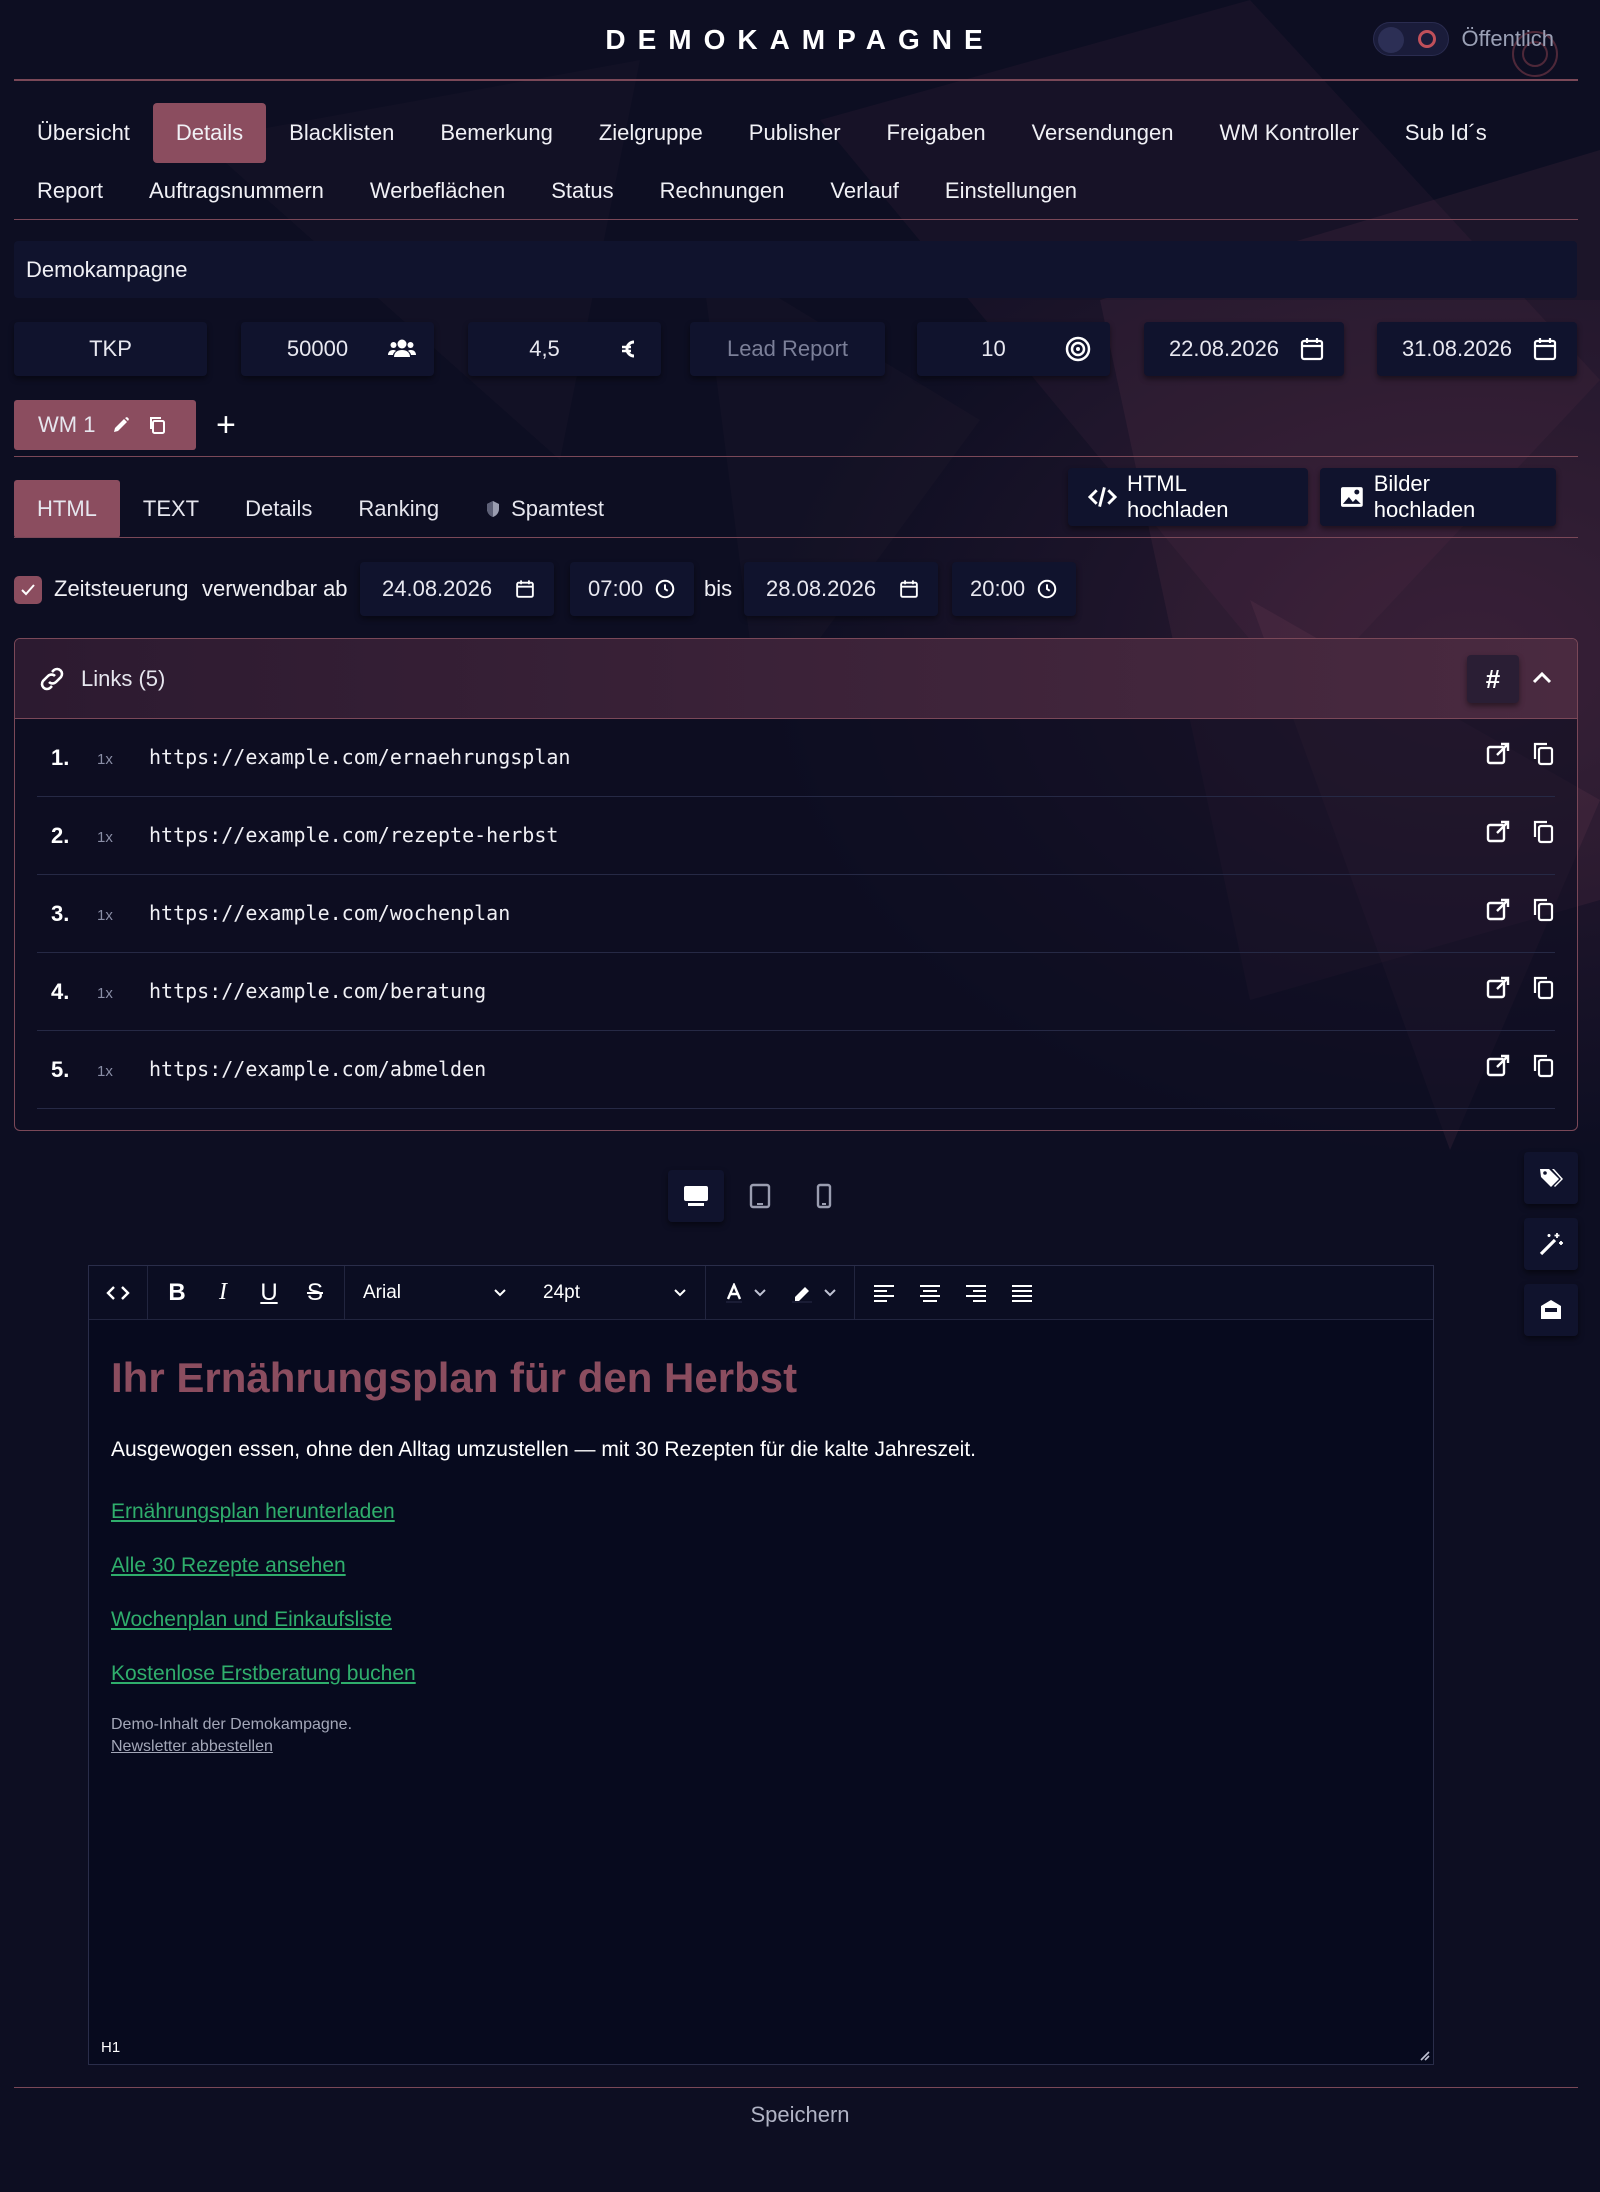 This screenshot has width=1600, height=2192. I want to click on inbox-preview-button, so click(1551, 1310).